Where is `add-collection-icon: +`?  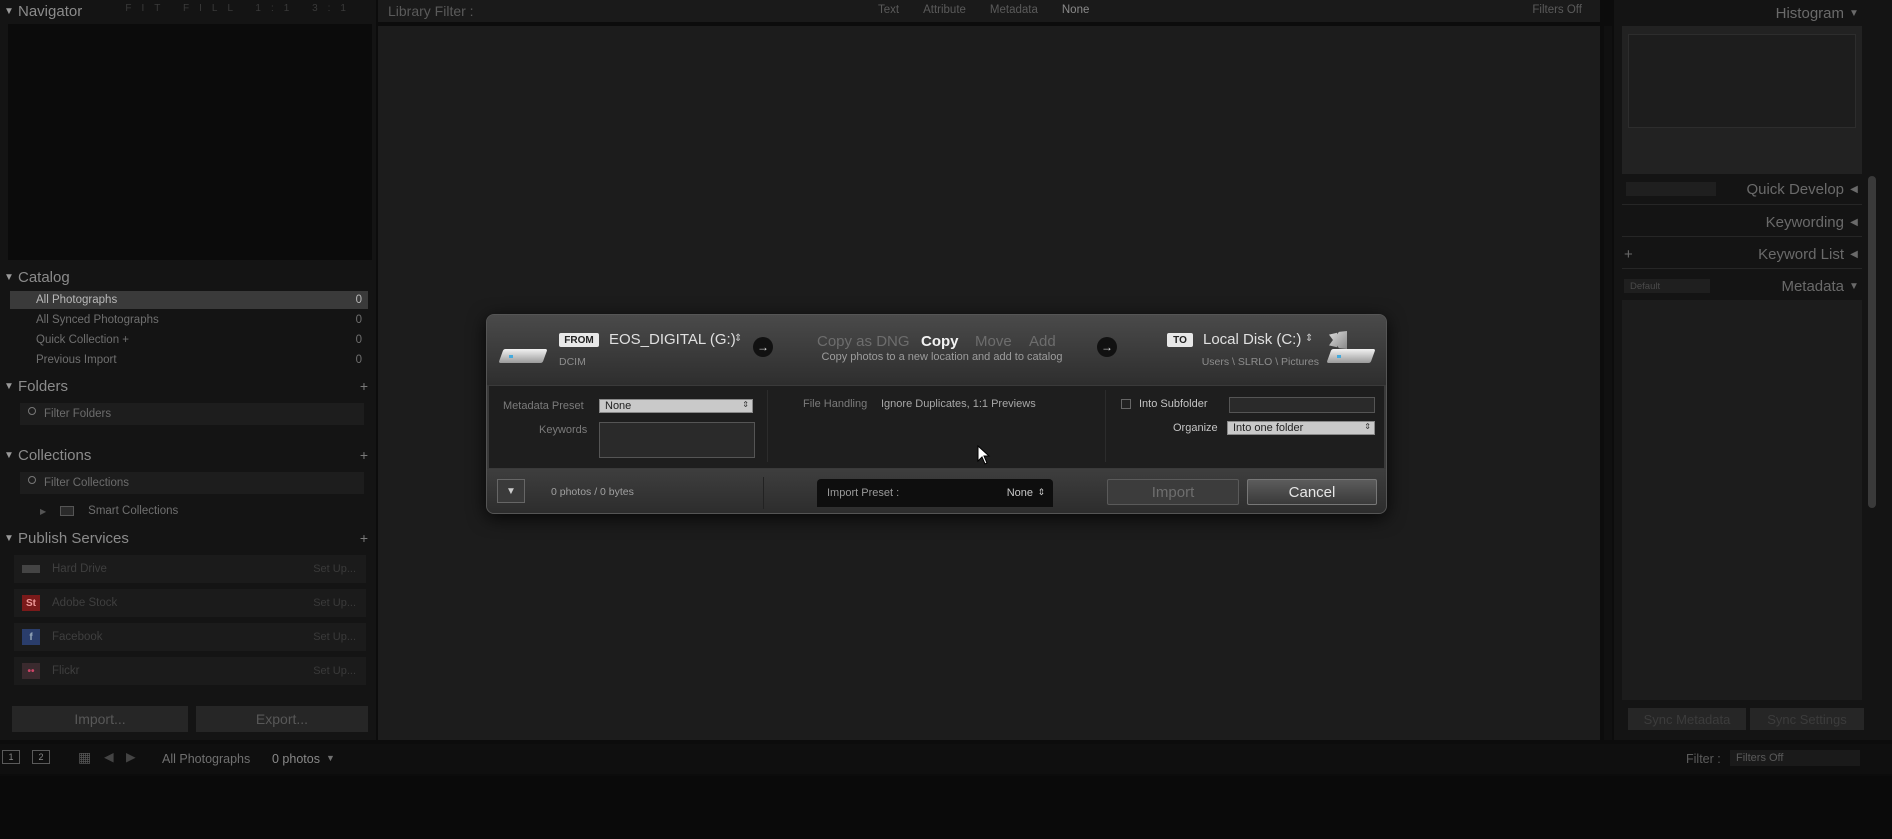
add-collection-icon: + is located at coordinates (364, 455).